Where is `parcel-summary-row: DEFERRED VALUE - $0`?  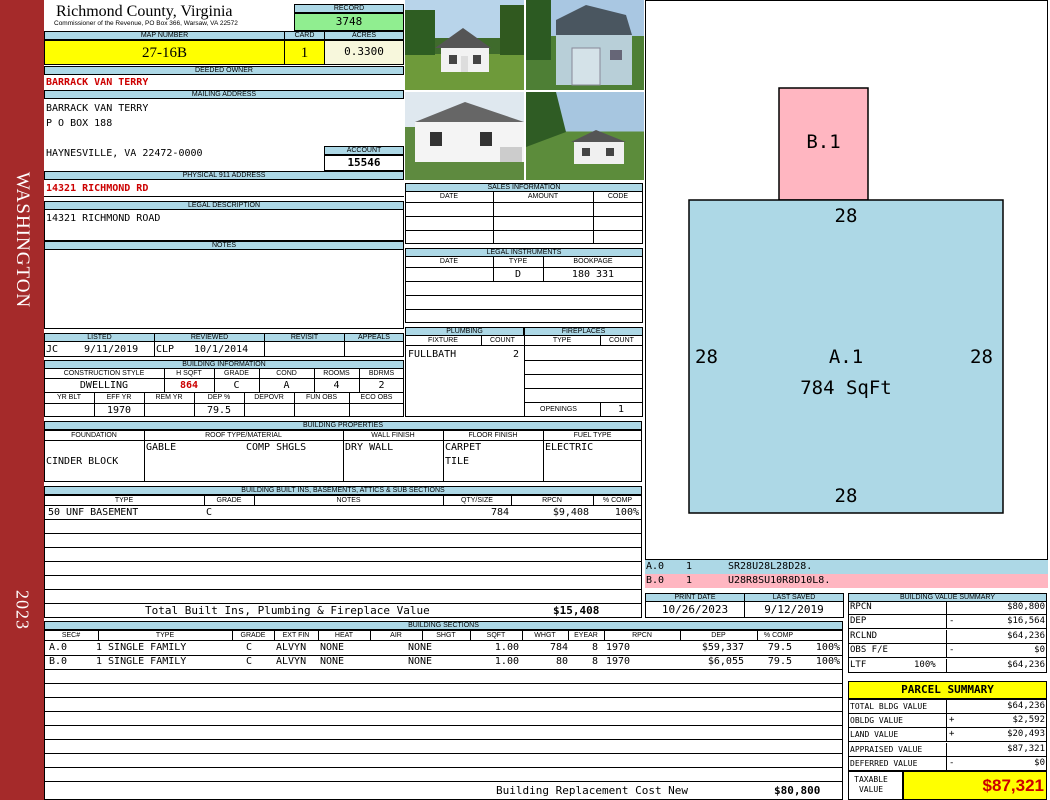 parcel-summary-row: DEFERRED VALUE - $0 is located at coordinates (947, 763).